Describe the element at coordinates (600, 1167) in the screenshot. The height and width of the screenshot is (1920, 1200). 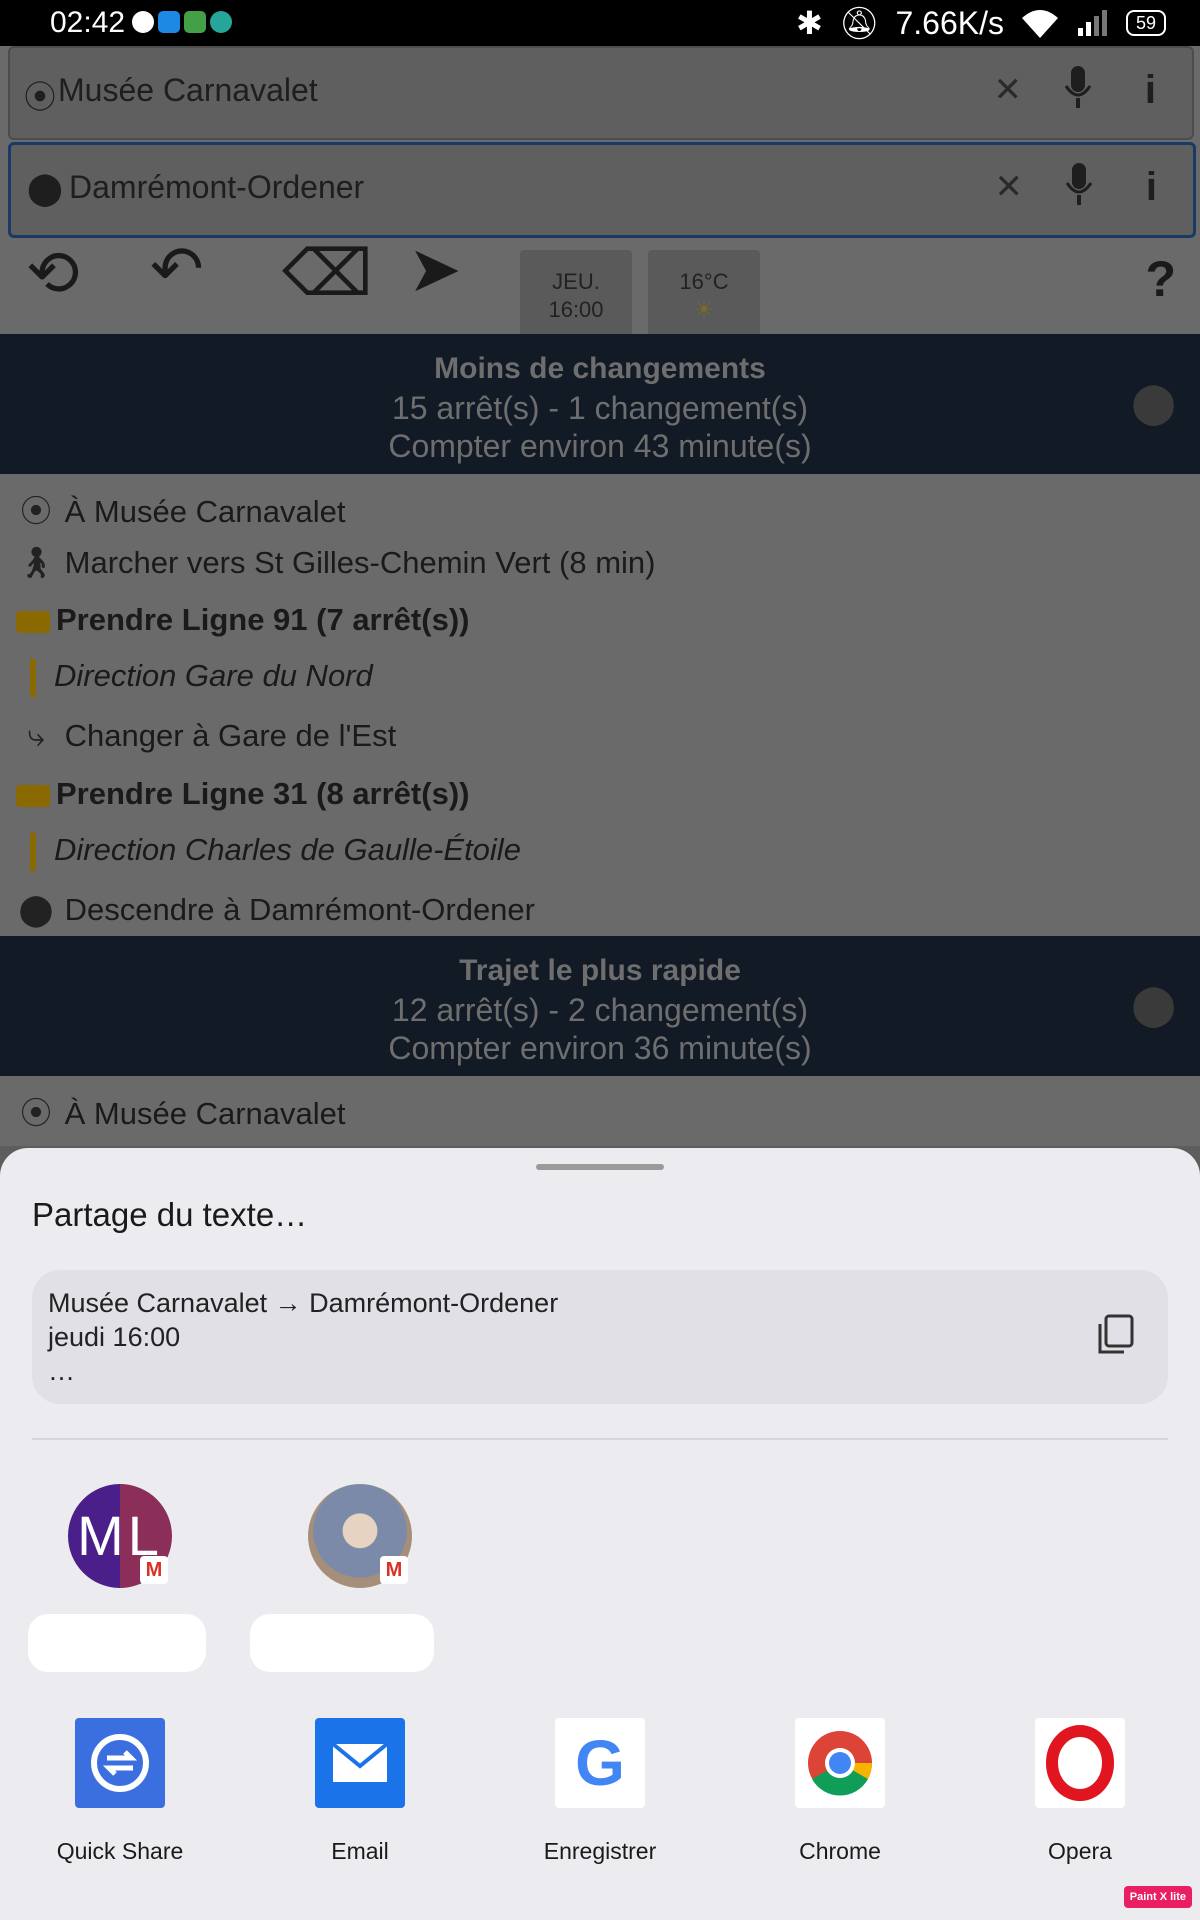
I see `drag-handle` at that location.